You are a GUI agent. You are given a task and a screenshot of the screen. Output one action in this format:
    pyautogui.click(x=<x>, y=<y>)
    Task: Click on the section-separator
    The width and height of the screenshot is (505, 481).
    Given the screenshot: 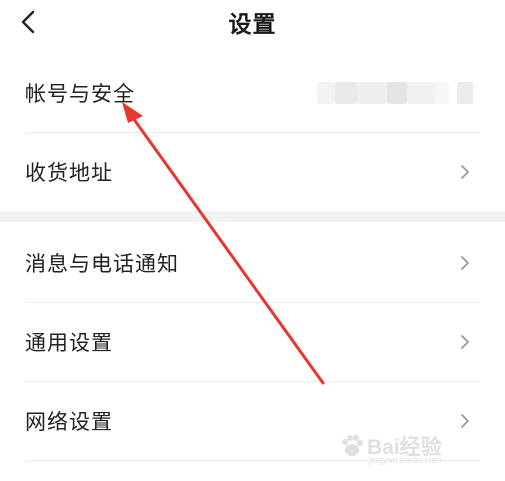 What is the action you would take?
    pyautogui.click(x=252, y=216)
    